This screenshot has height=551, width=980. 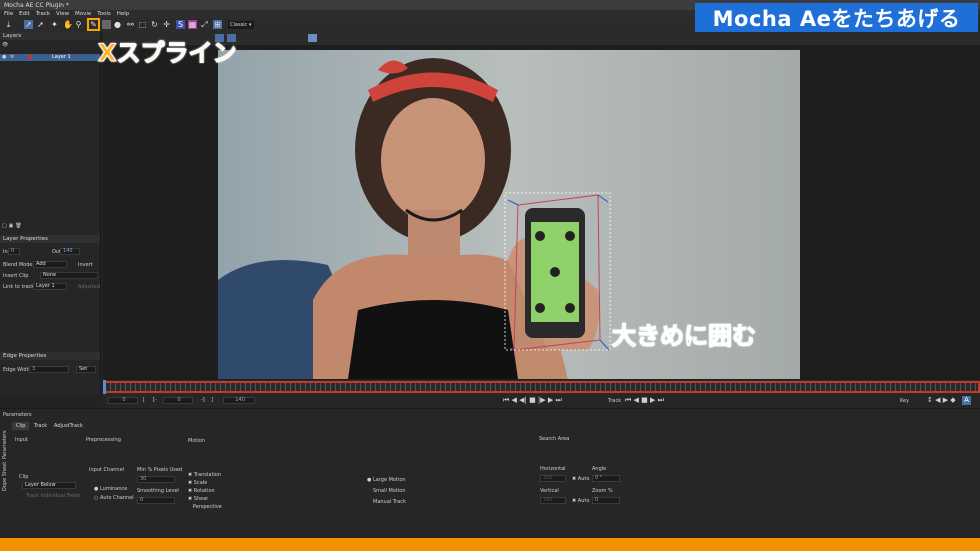 I want to click on save-icon: ⤓, so click(x=8, y=24).